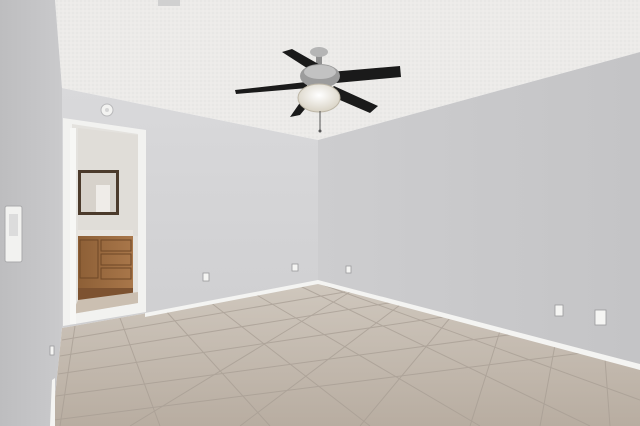 The height and width of the screenshot is (426, 640). Describe the element at coordinates (104, 222) in the screenshot. I see `bathroom-doorway` at that location.